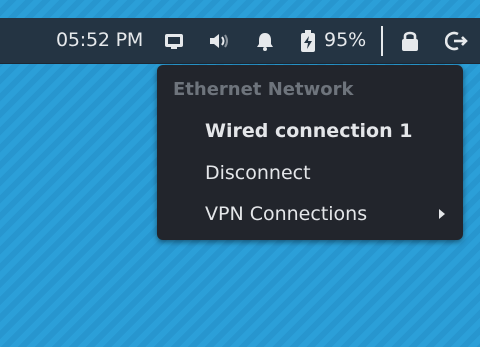  I want to click on menu-item-label: Wired connection 1, so click(309, 131).